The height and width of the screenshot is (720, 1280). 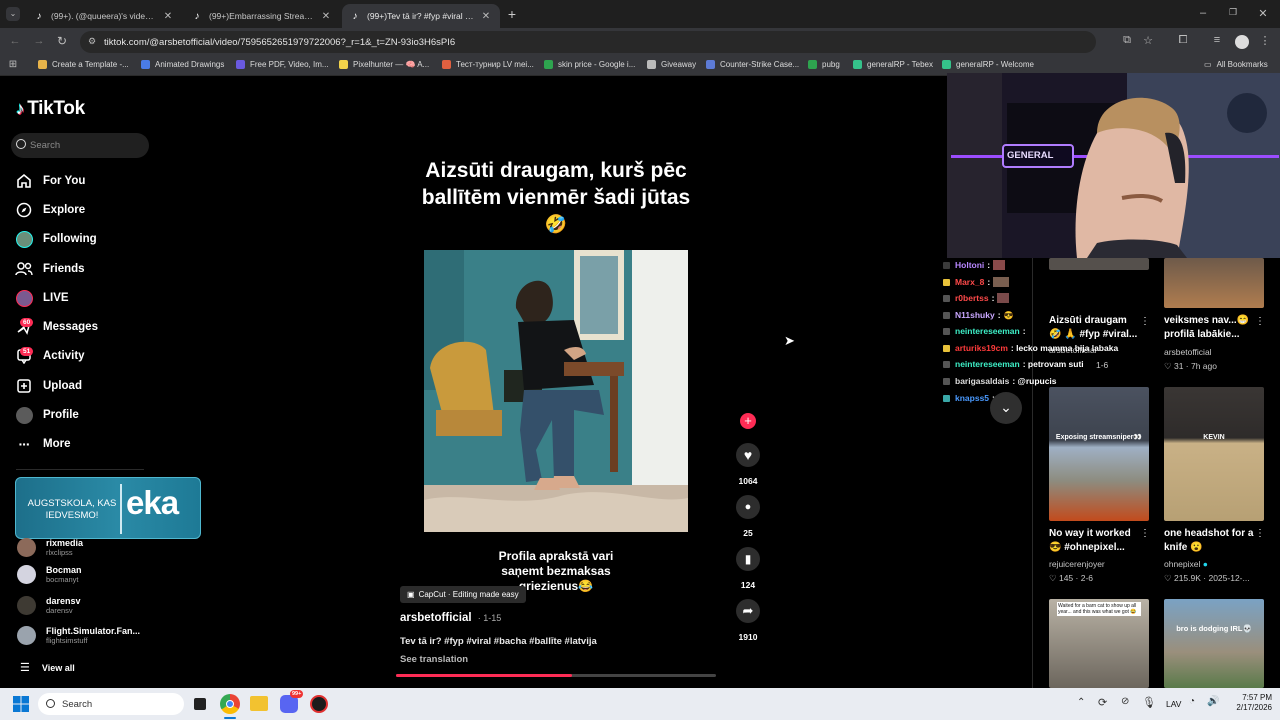 I want to click on bookmark-item: generalRP - Welcome, so click(x=988, y=64).